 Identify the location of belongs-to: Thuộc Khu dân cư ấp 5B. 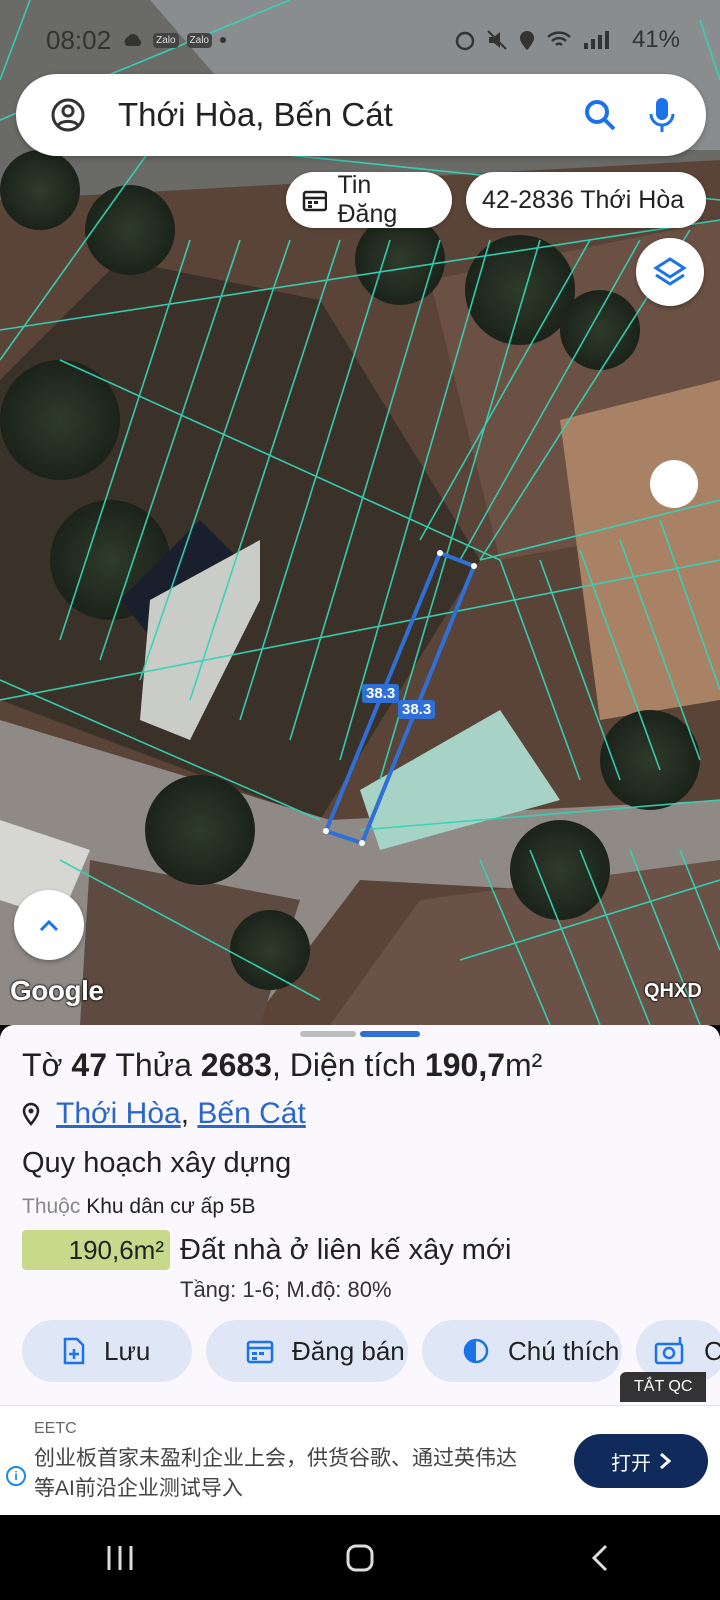
(139, 1207).